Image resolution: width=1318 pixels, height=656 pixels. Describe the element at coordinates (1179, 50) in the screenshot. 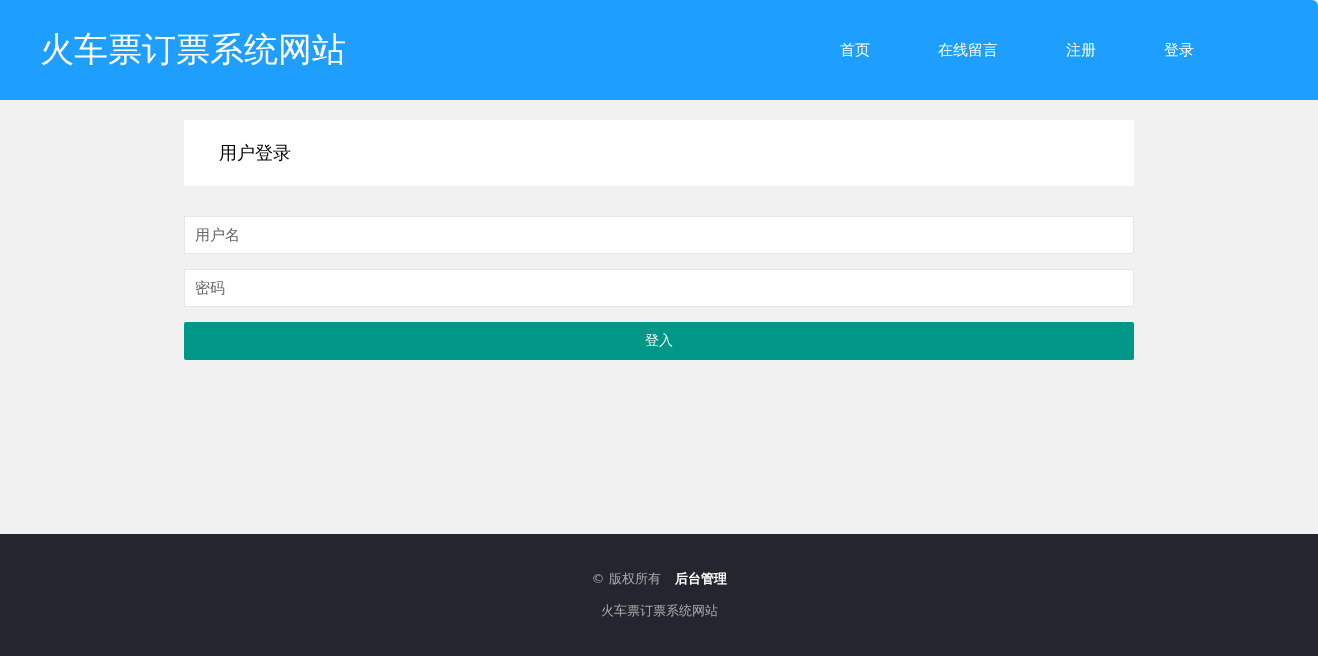

I see `nav-link: 登录` at that location.